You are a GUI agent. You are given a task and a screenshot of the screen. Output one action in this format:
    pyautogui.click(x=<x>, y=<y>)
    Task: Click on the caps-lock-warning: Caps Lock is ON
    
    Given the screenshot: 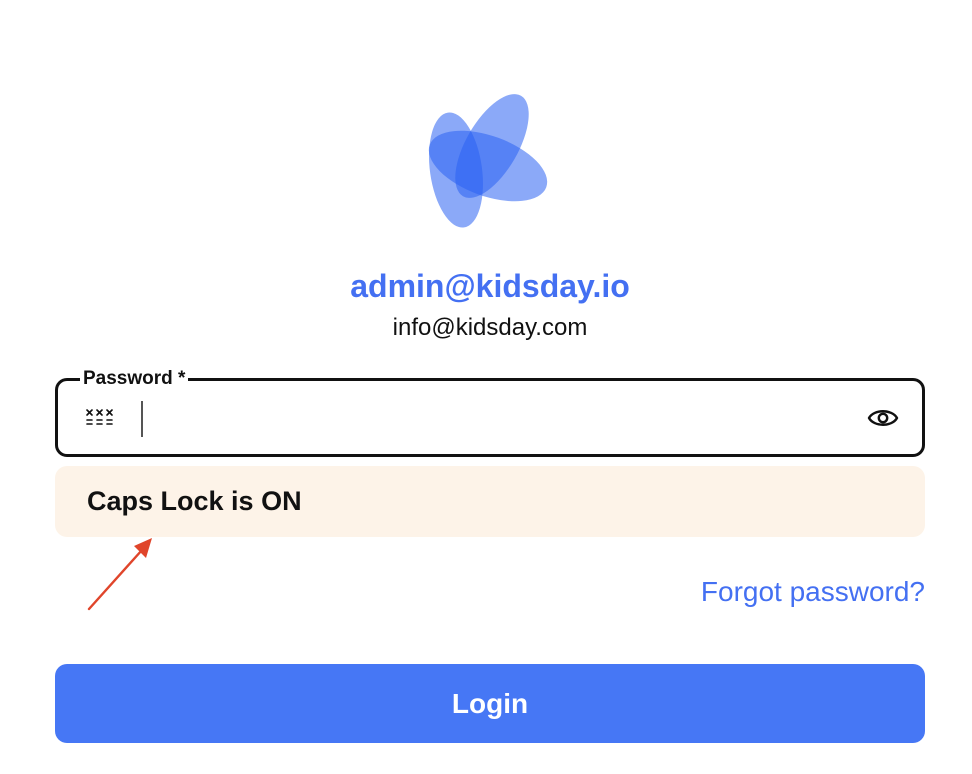 What is the action you would take?
    pyautogui.click(x=490, y=501)
    